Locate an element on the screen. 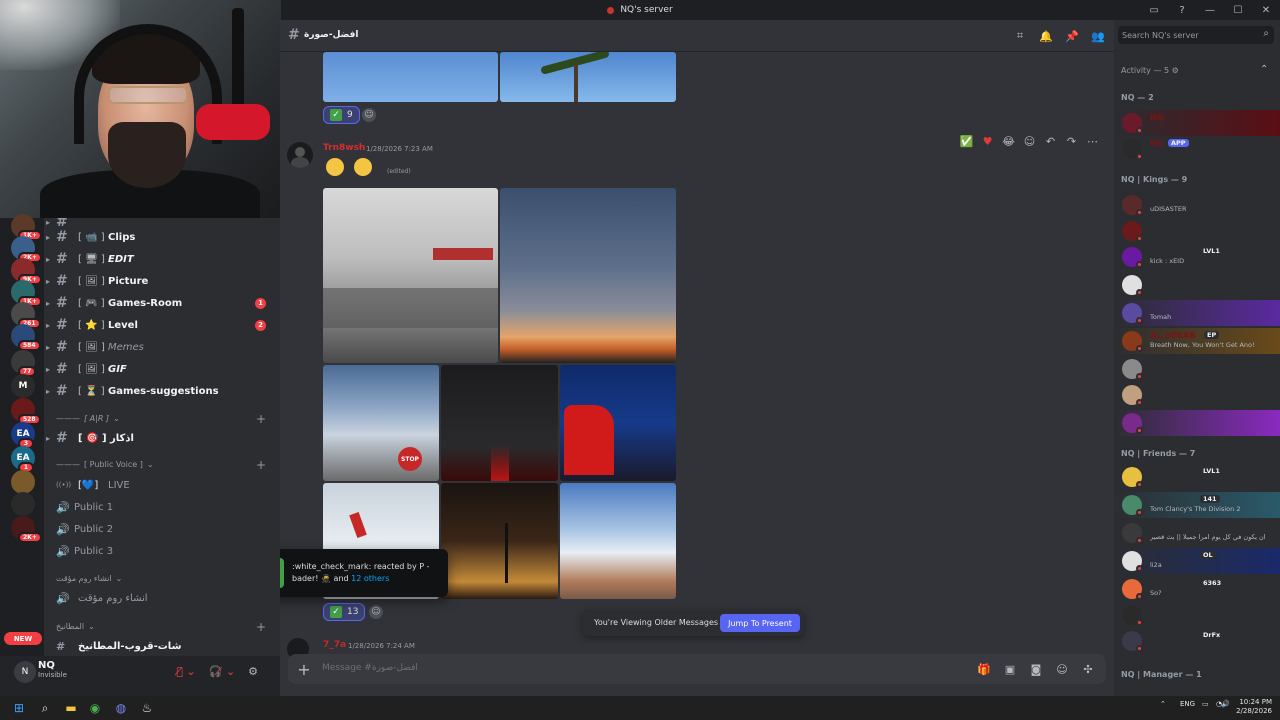 The image size is (1280, 720). gif-icon: ▣ is located at coordinates (1010, 669).